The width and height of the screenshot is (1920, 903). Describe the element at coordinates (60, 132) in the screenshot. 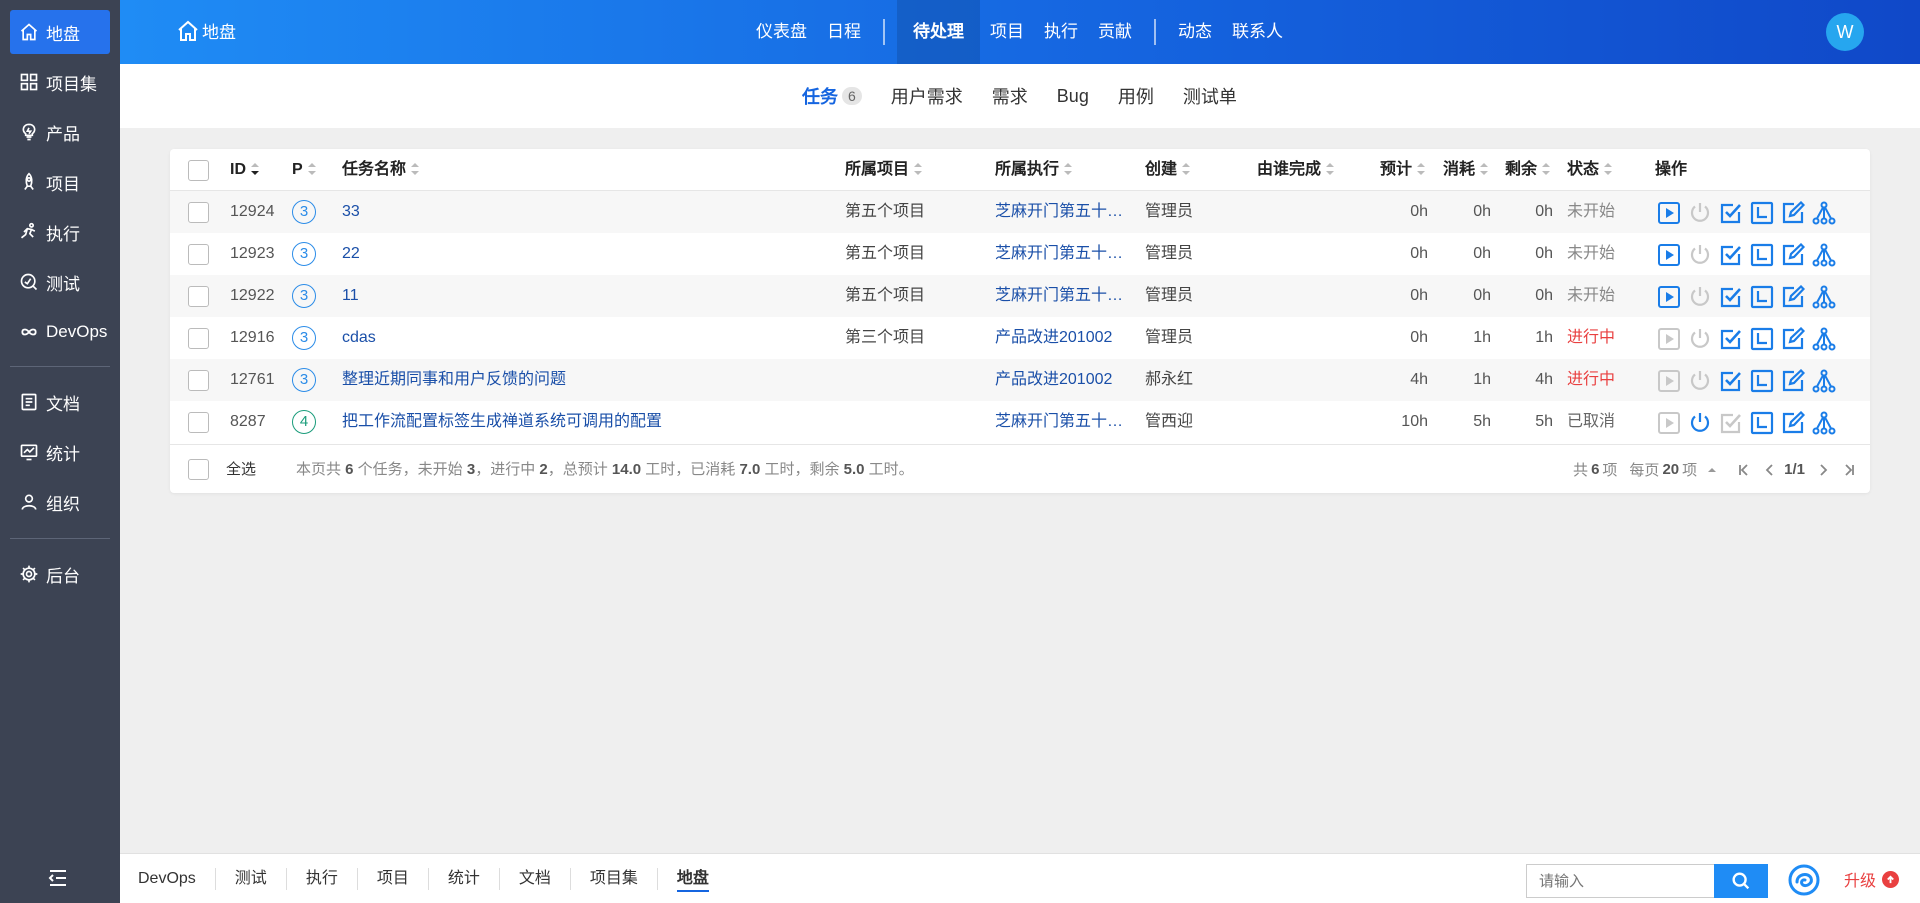

I see `sidebar-item-product: 产品` at that location.